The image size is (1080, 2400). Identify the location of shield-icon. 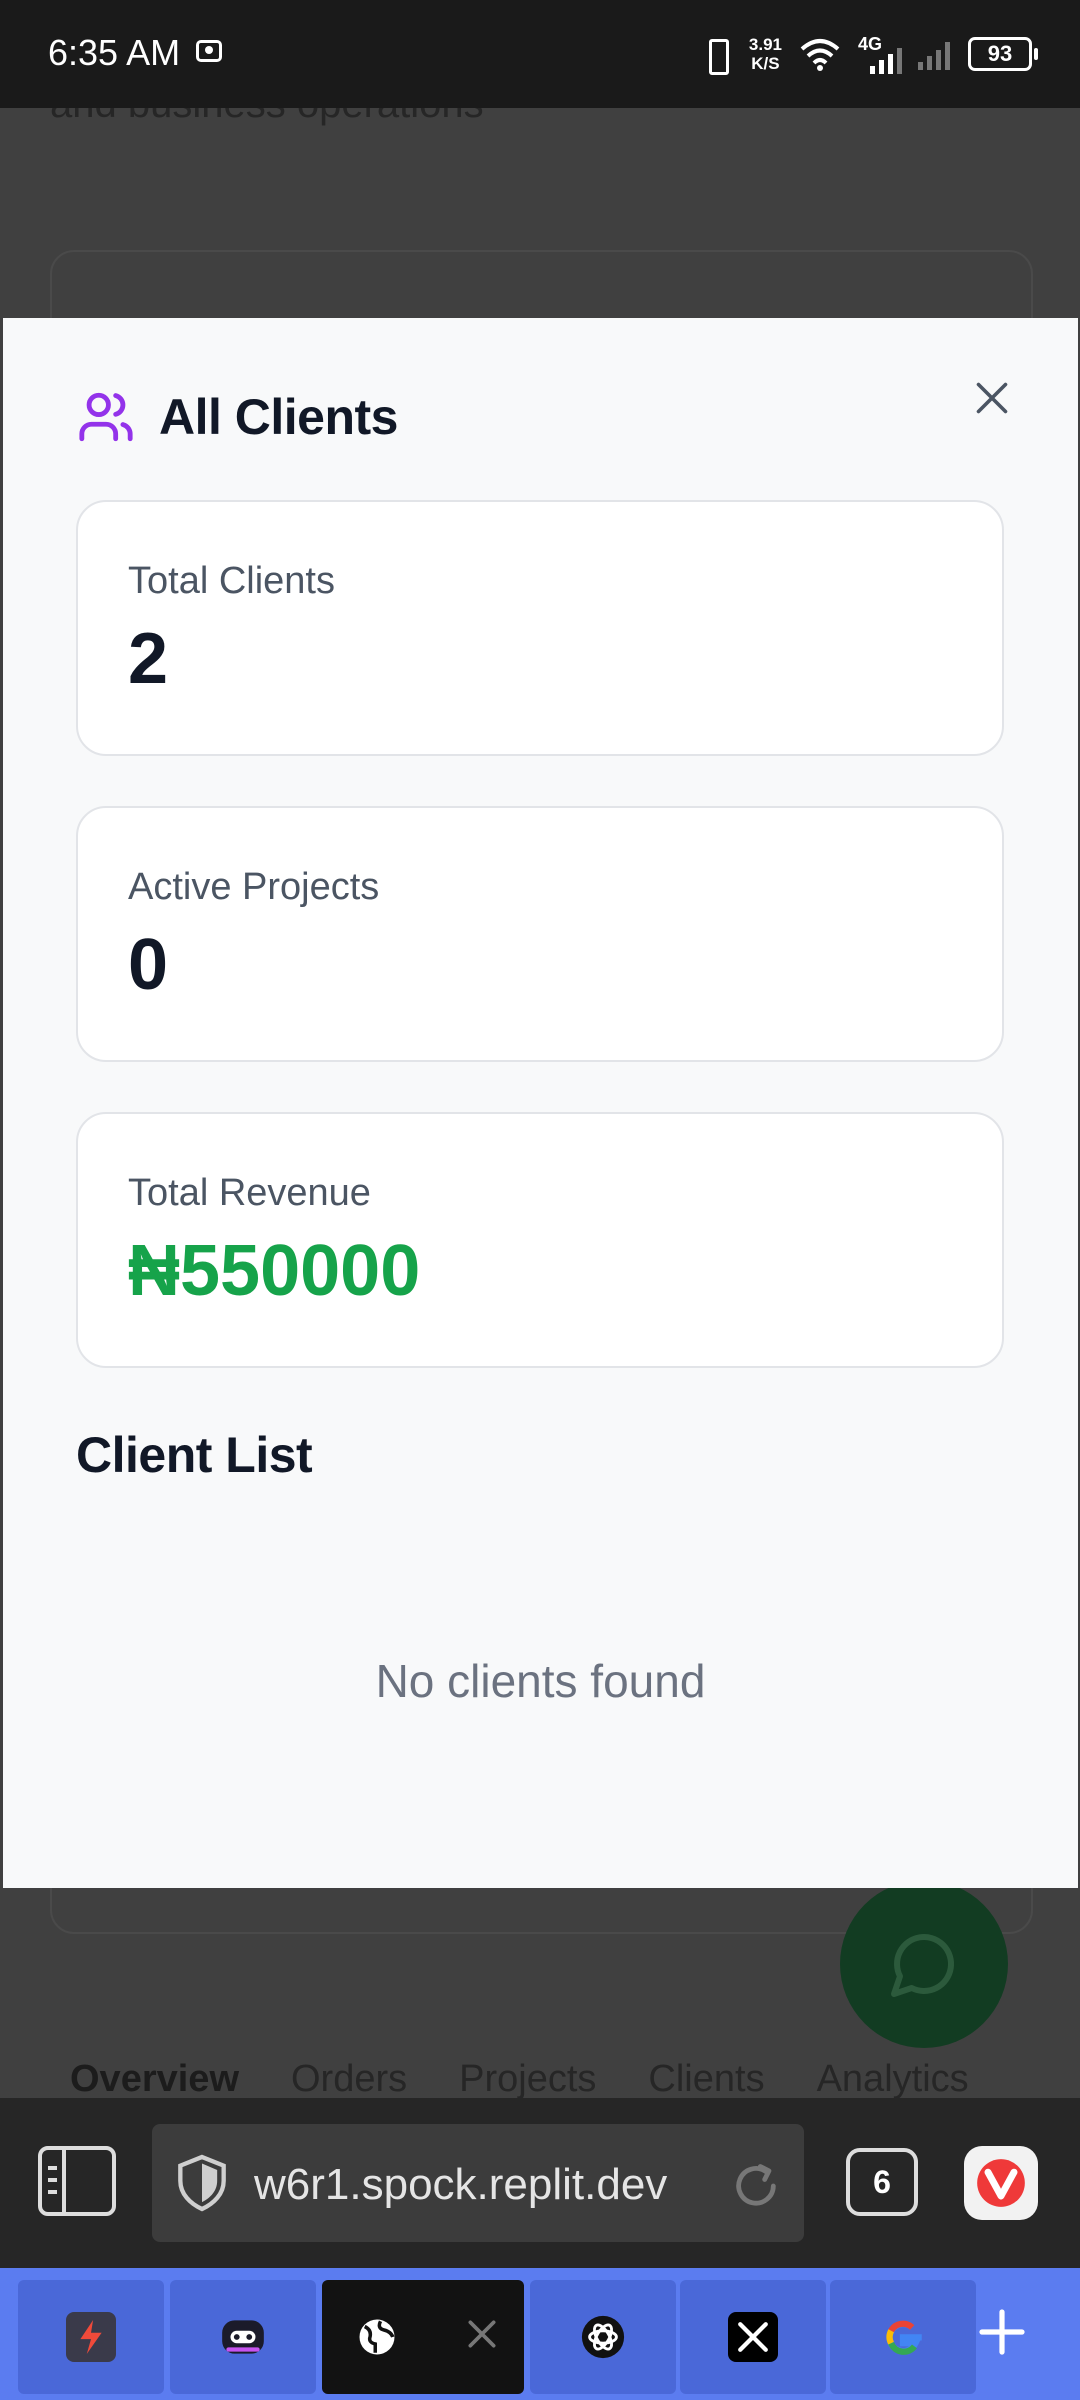
(202, 2183).